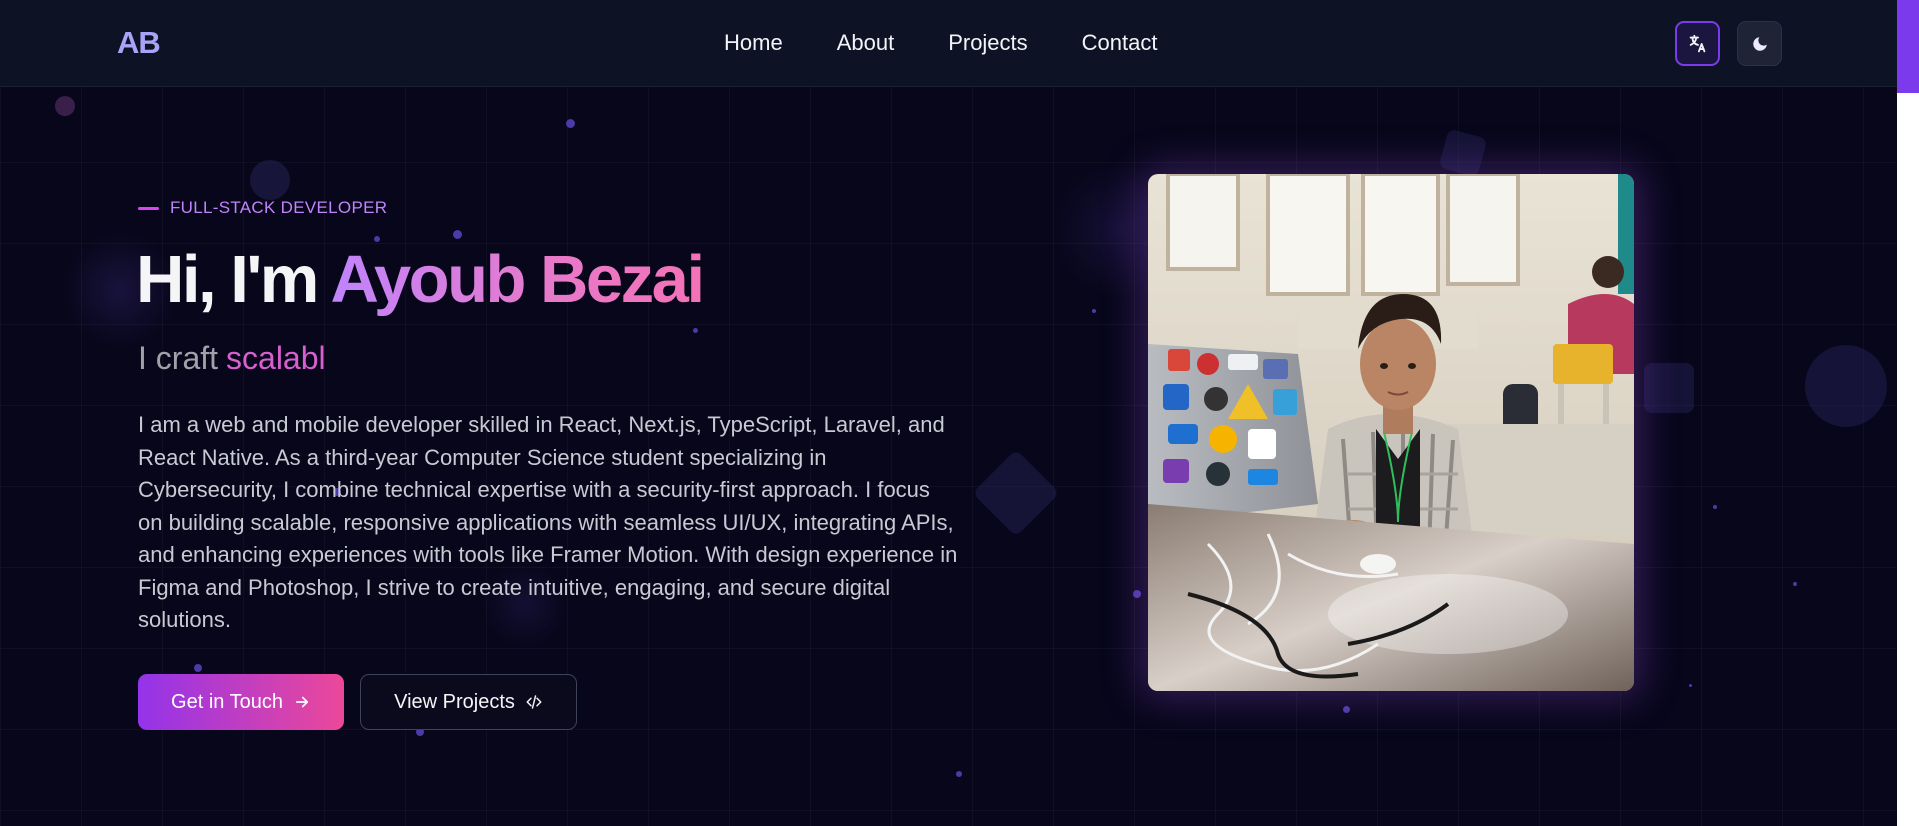 This screenshot has width=1919, height=826. What do you see at coordinates (302, 702) in the screenshot?
I see `arrow-right-icon` at bounding box center [302, 702].